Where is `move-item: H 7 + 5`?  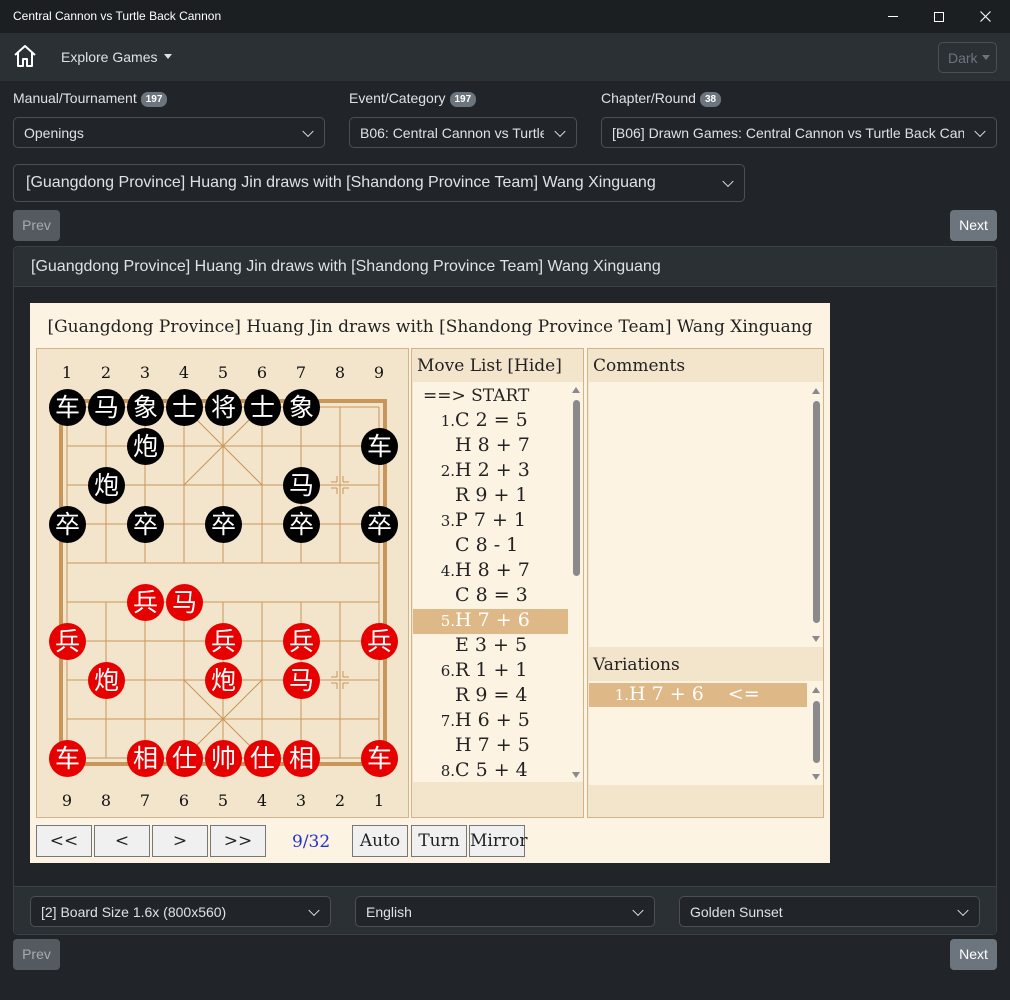 move-item: H 7 + 5 is located at coordinates (490, 746).